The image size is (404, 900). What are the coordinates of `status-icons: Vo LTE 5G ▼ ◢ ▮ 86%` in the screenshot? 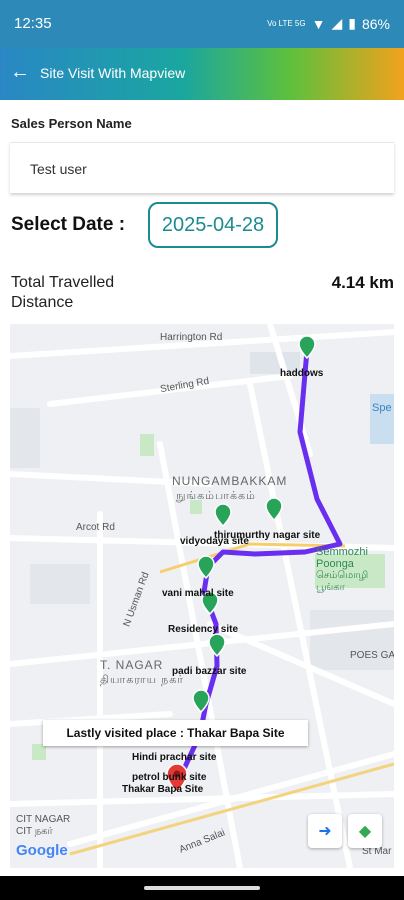 It's located at (328, 23).